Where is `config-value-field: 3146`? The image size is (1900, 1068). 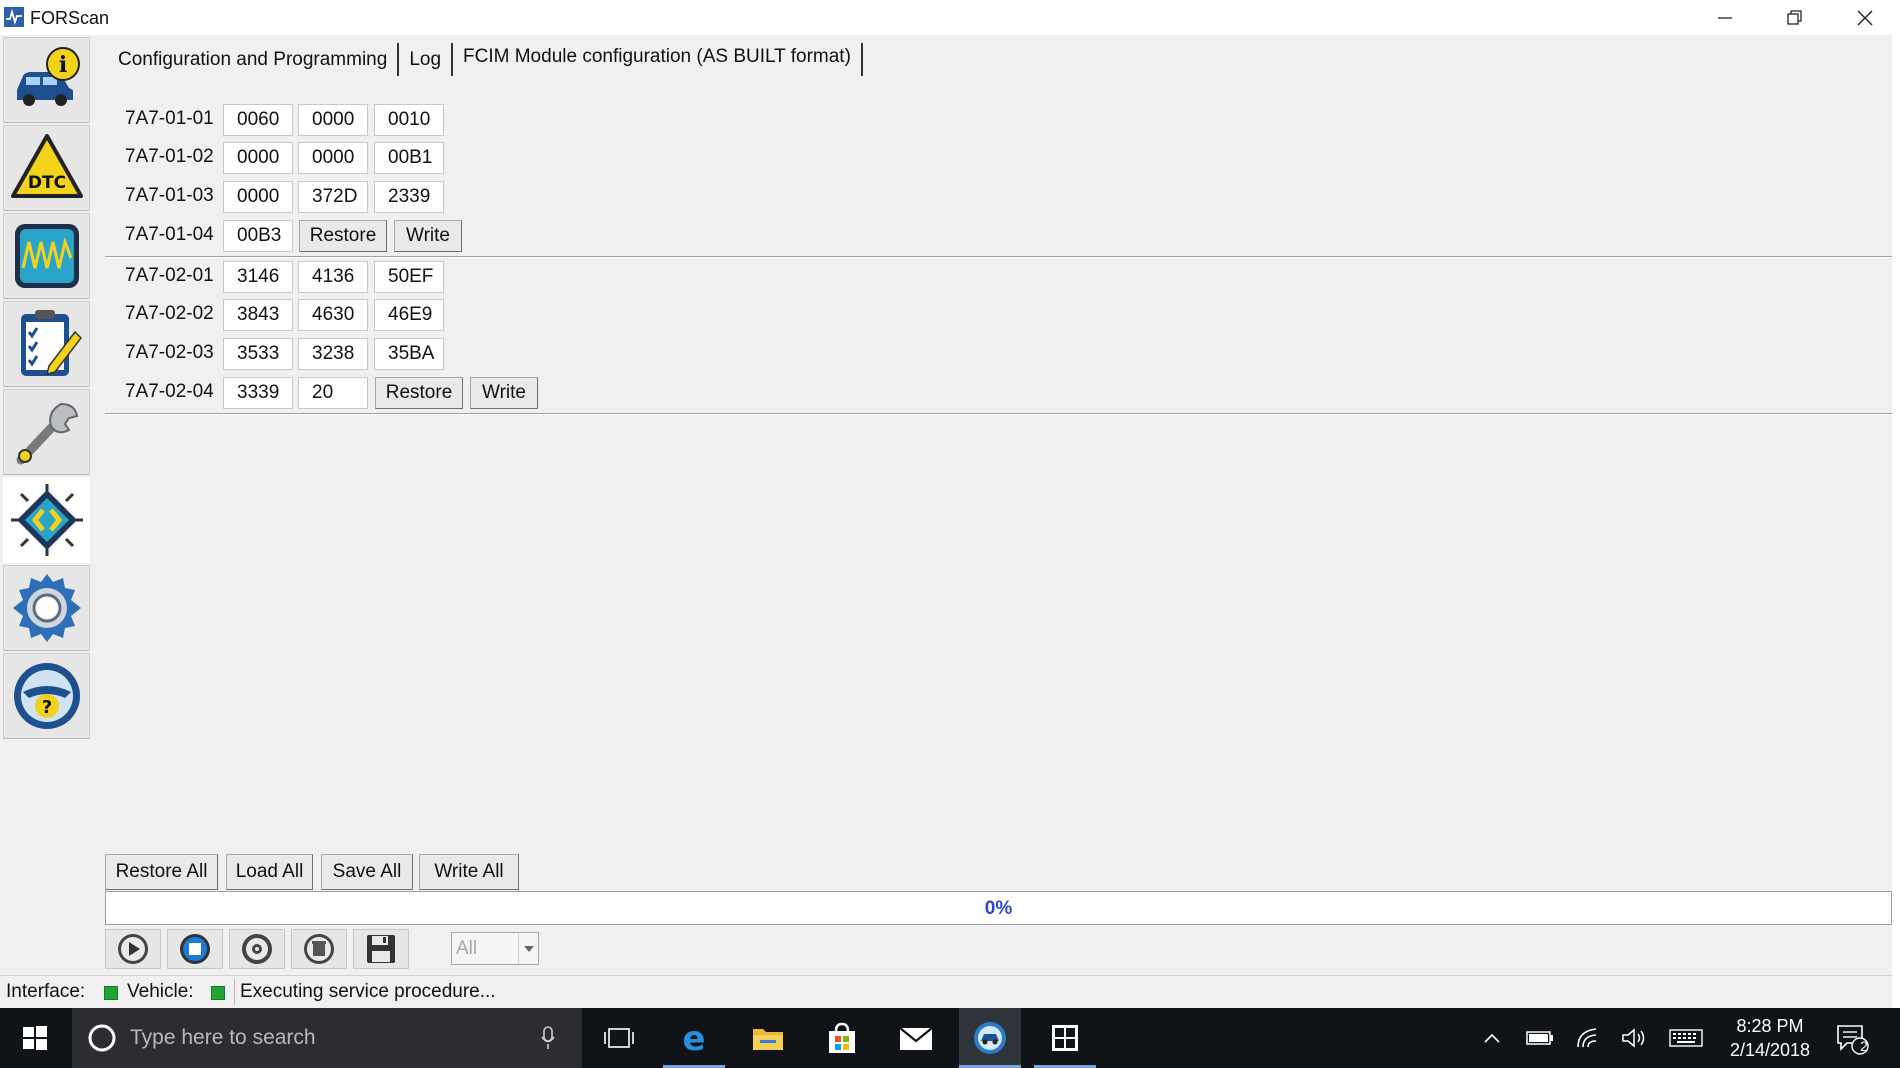 config-value-field: 3146 is located at coordinates (258, 277).